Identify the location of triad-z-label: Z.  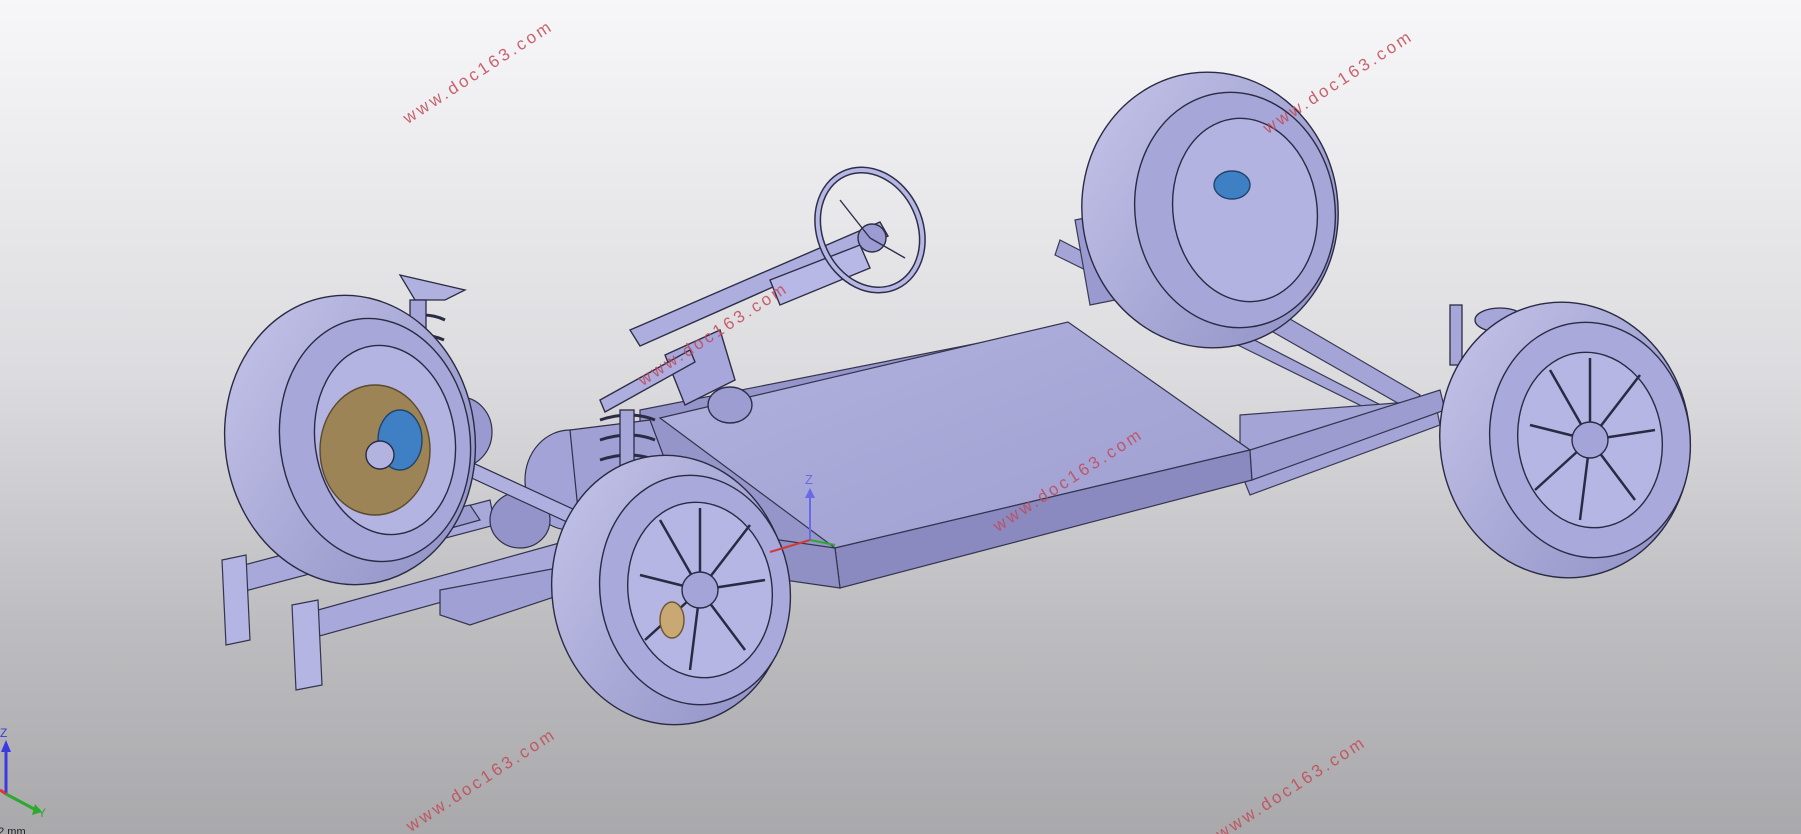
(4, 733).